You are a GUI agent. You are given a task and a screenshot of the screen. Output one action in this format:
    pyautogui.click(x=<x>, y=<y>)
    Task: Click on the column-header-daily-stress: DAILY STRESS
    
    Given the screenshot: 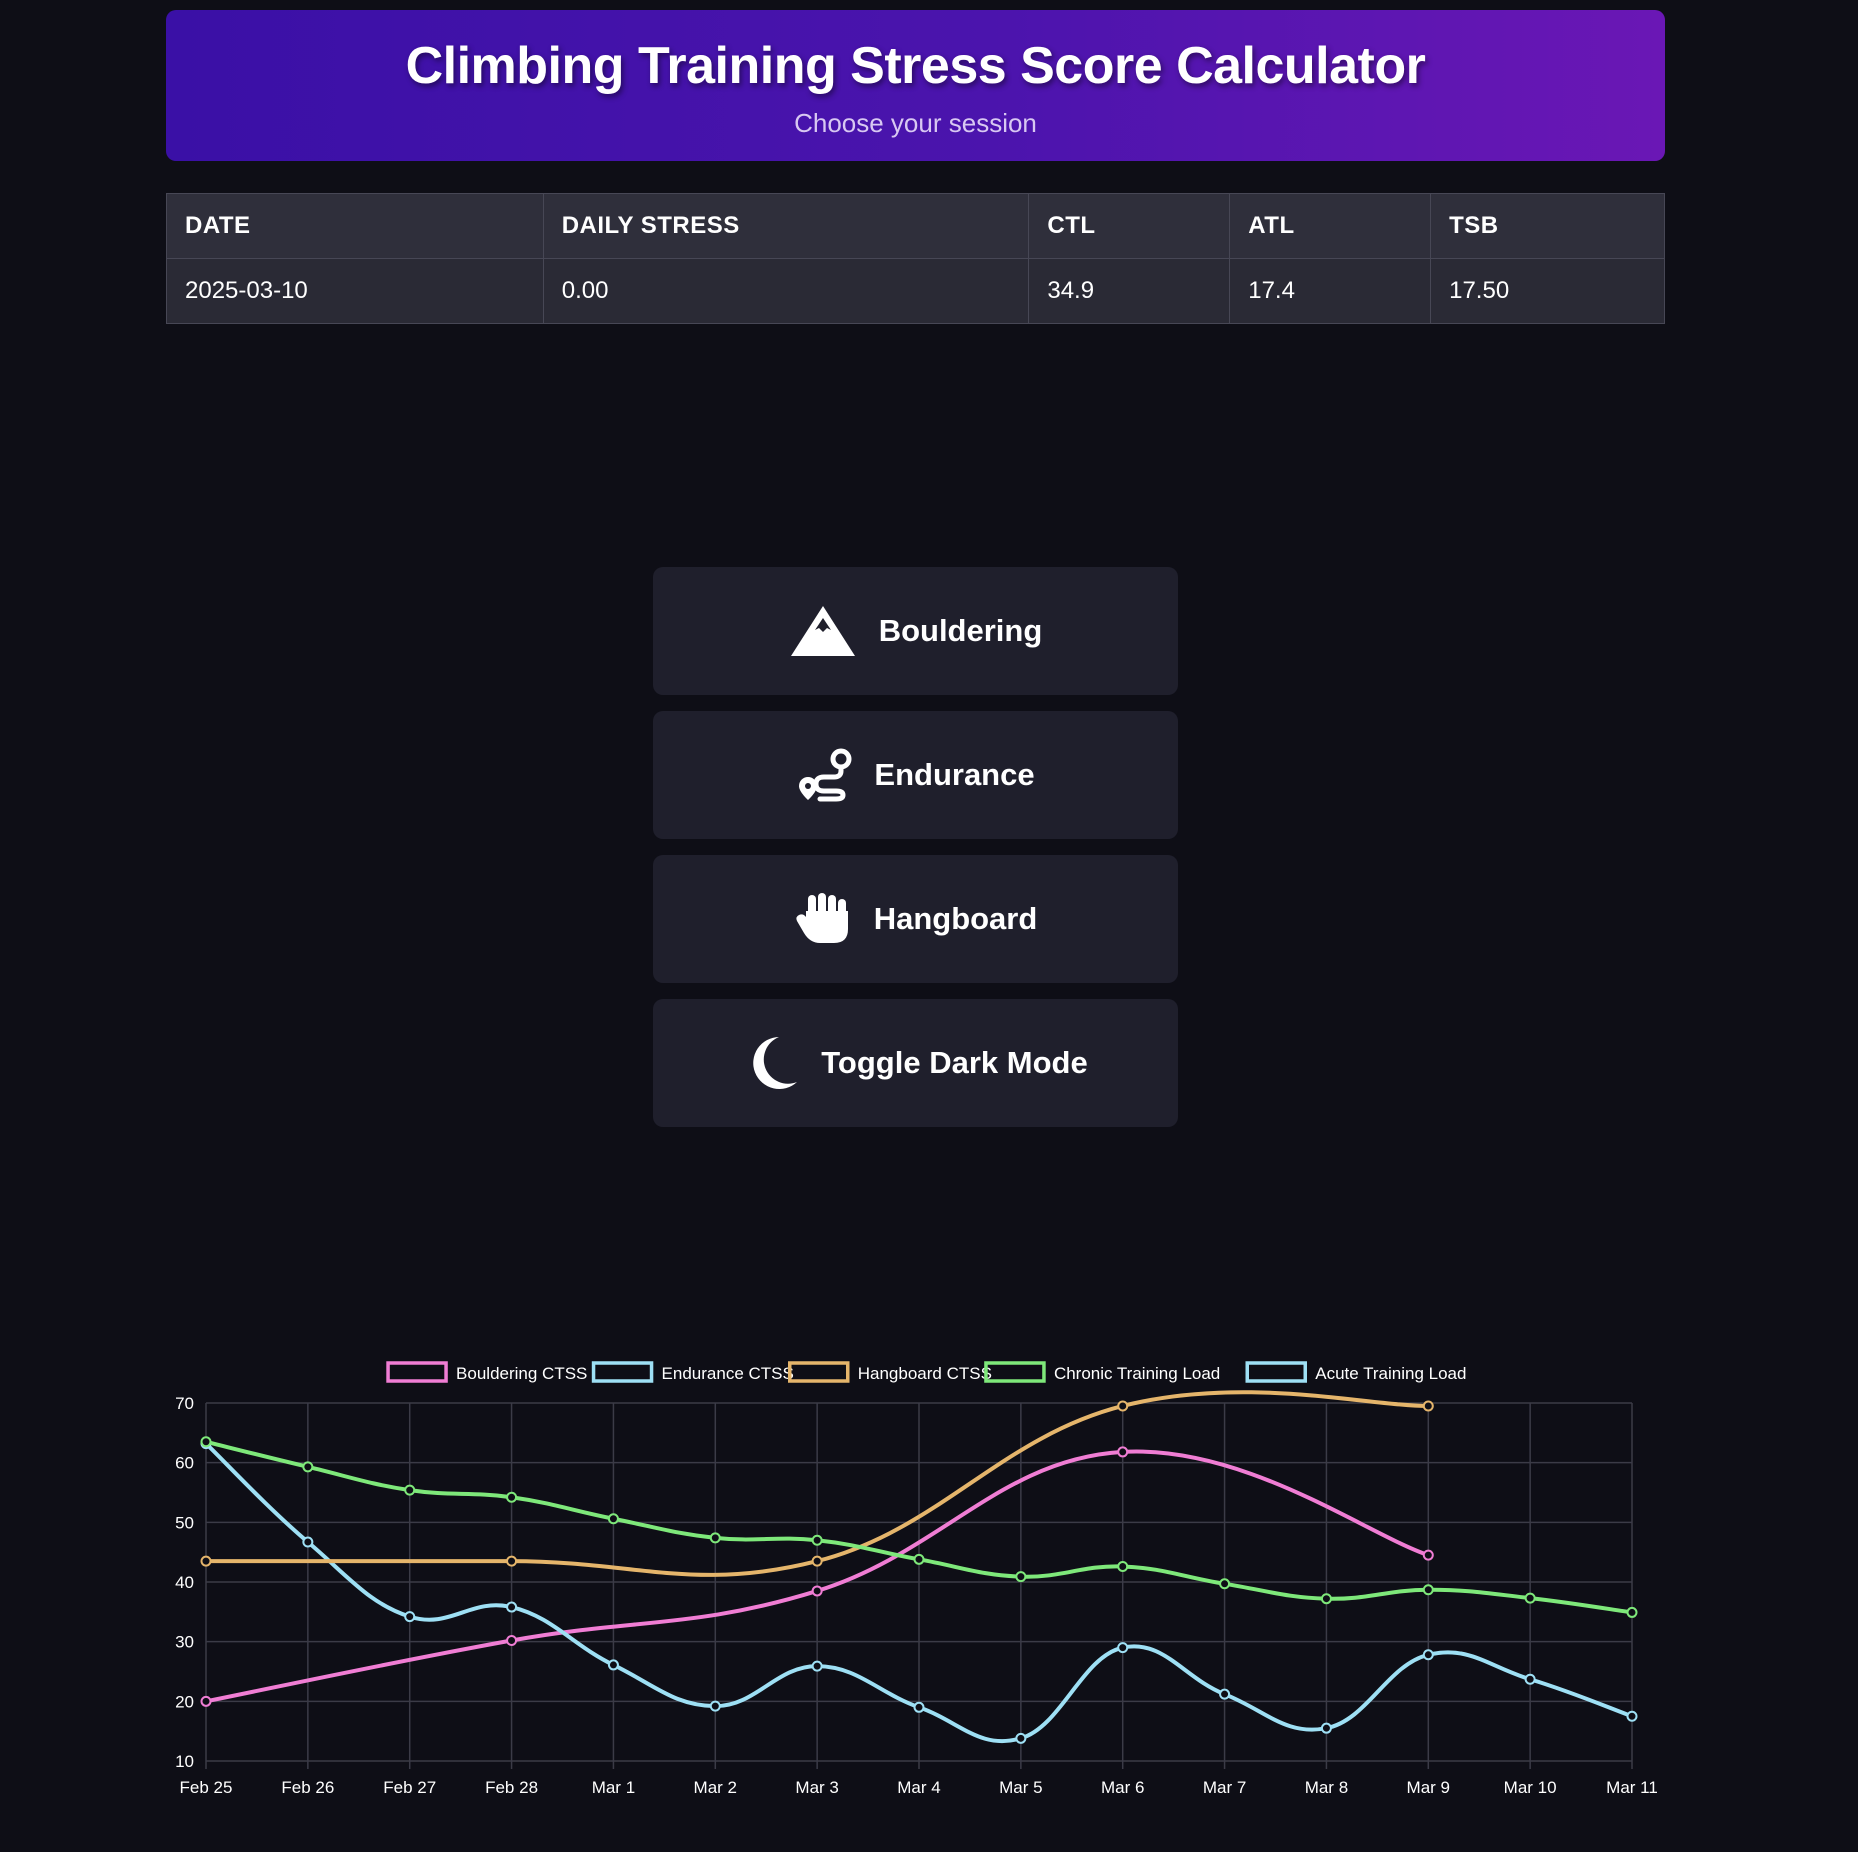 What is the action you would take?
    pyautogui.click(x=786, y=226)
    